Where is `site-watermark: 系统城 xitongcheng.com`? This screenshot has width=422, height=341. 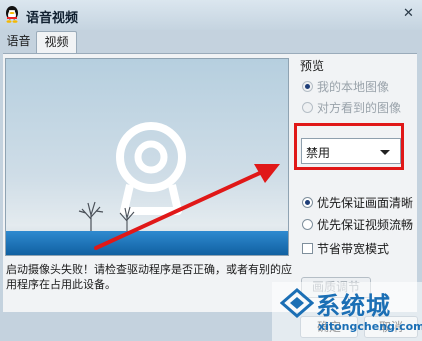 site-watermark: 系统城 xitongcheng.com is located at coordinates (347, 311).